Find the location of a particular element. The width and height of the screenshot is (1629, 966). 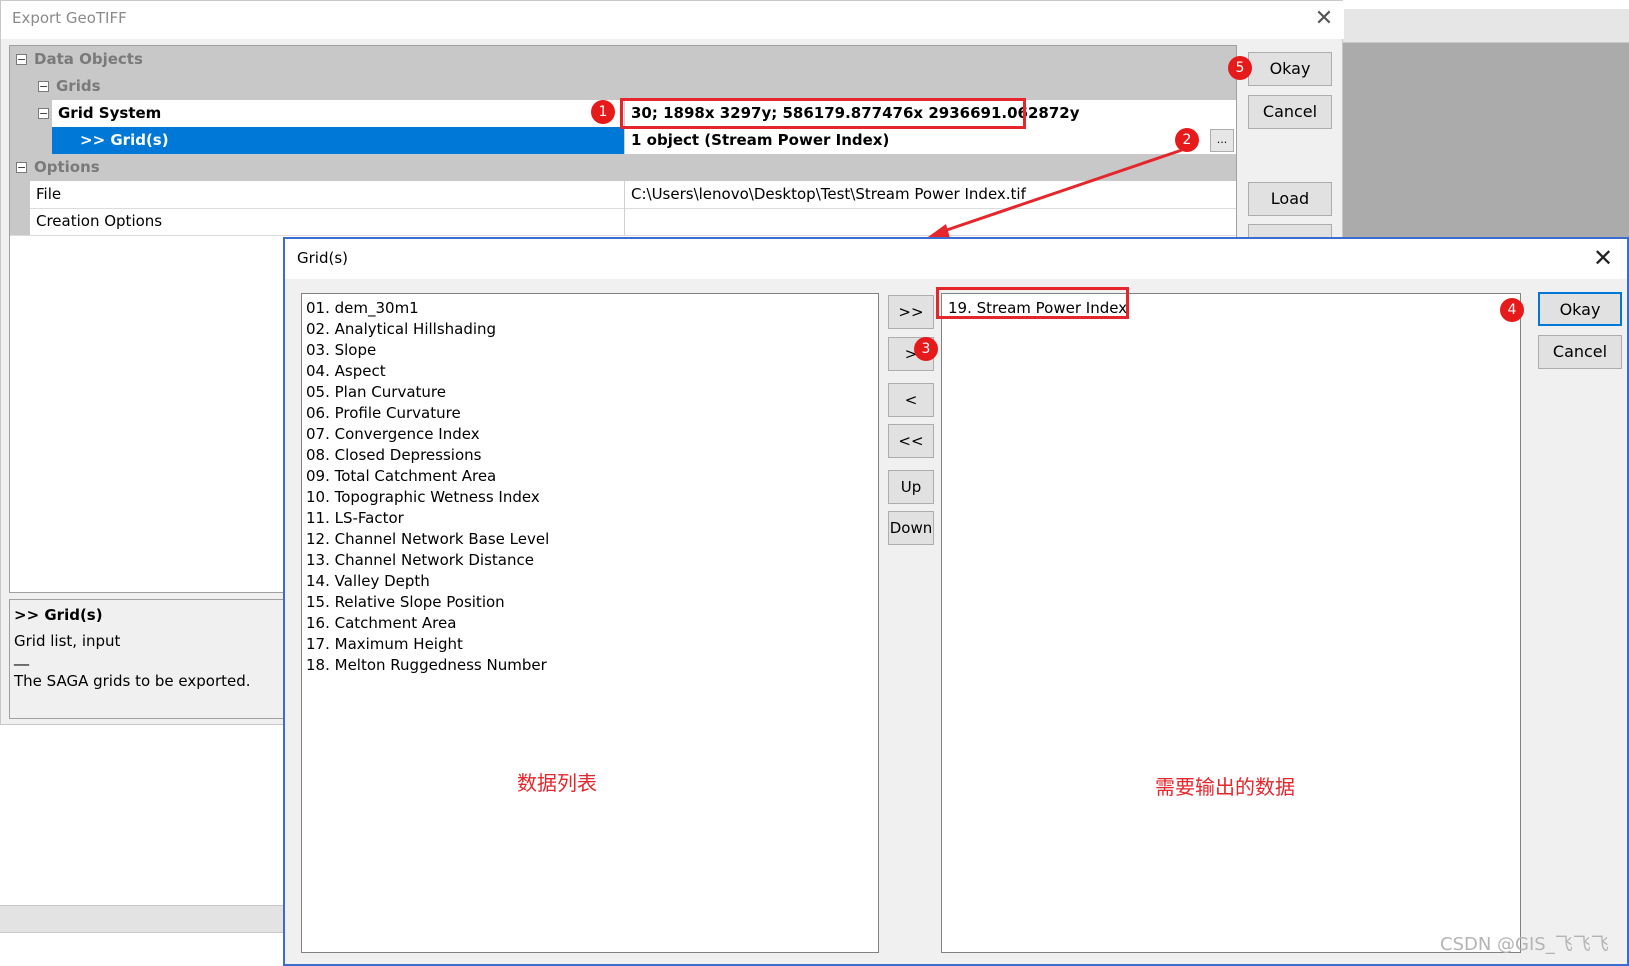

list-item: 14. Valley Depth is located at coordinates (590, 581).